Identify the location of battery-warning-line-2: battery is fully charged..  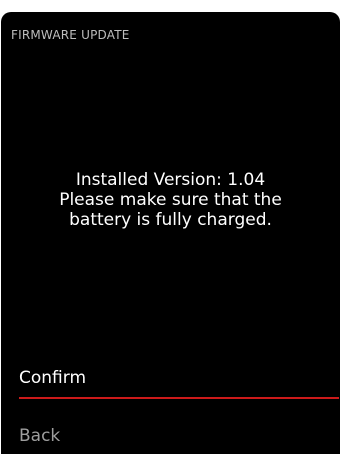
(170, 220).